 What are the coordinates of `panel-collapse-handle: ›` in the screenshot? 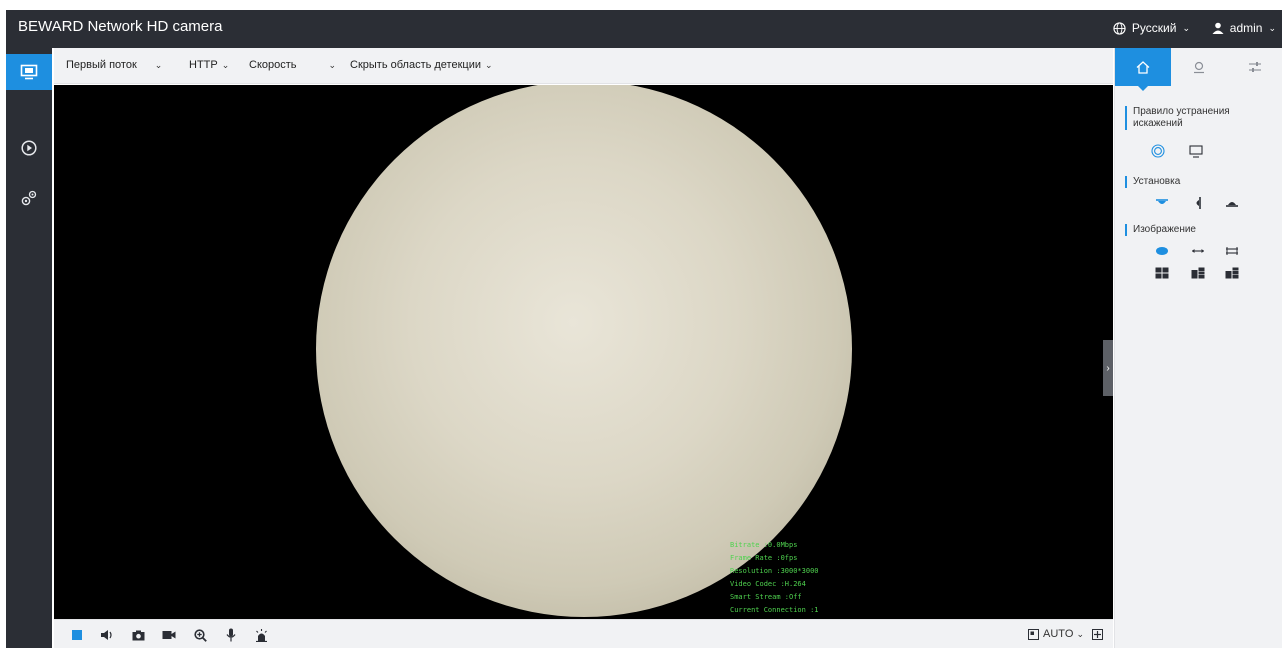 It's located at (1108, 368).